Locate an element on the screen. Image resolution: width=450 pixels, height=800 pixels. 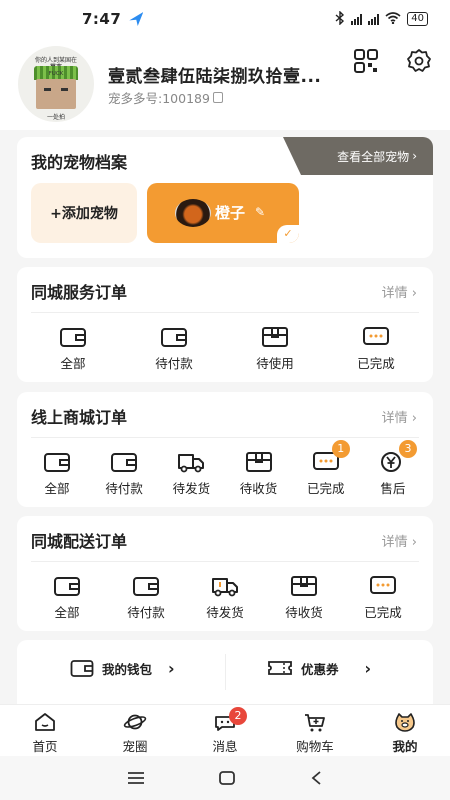
mall-orders-card: 线上商城订单 详情 › 全部 待付款 待发货 待收货 1 已完成 3 售后 is located at coordinates (225, 449).